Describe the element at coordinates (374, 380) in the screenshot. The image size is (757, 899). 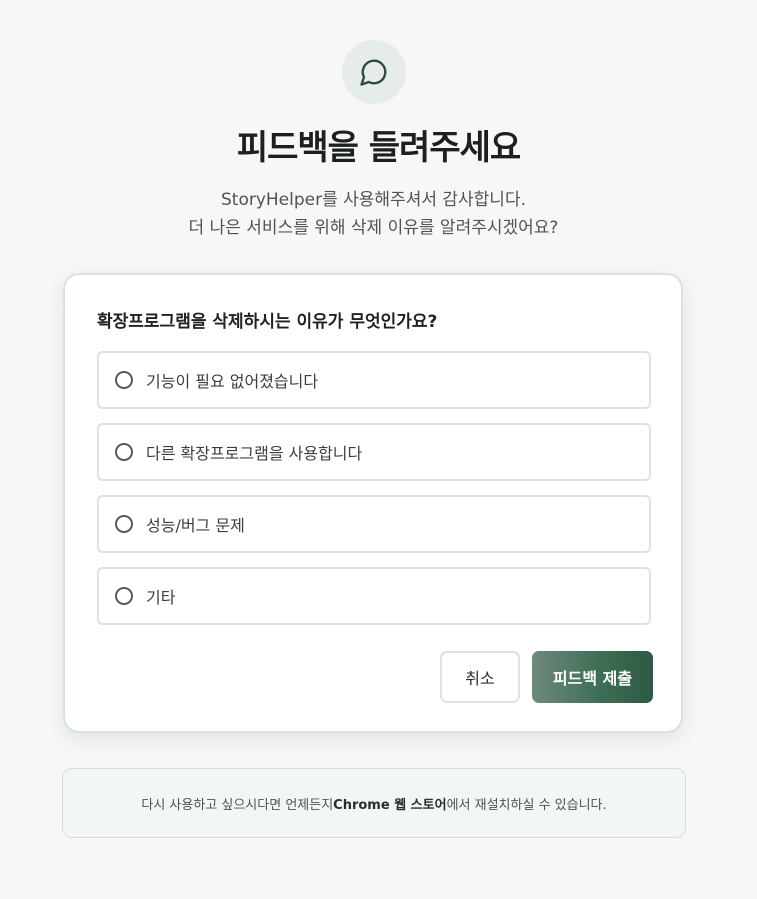
I see `option-no-longer-needed: 기능이 필요 없어졌습니다` at that location.